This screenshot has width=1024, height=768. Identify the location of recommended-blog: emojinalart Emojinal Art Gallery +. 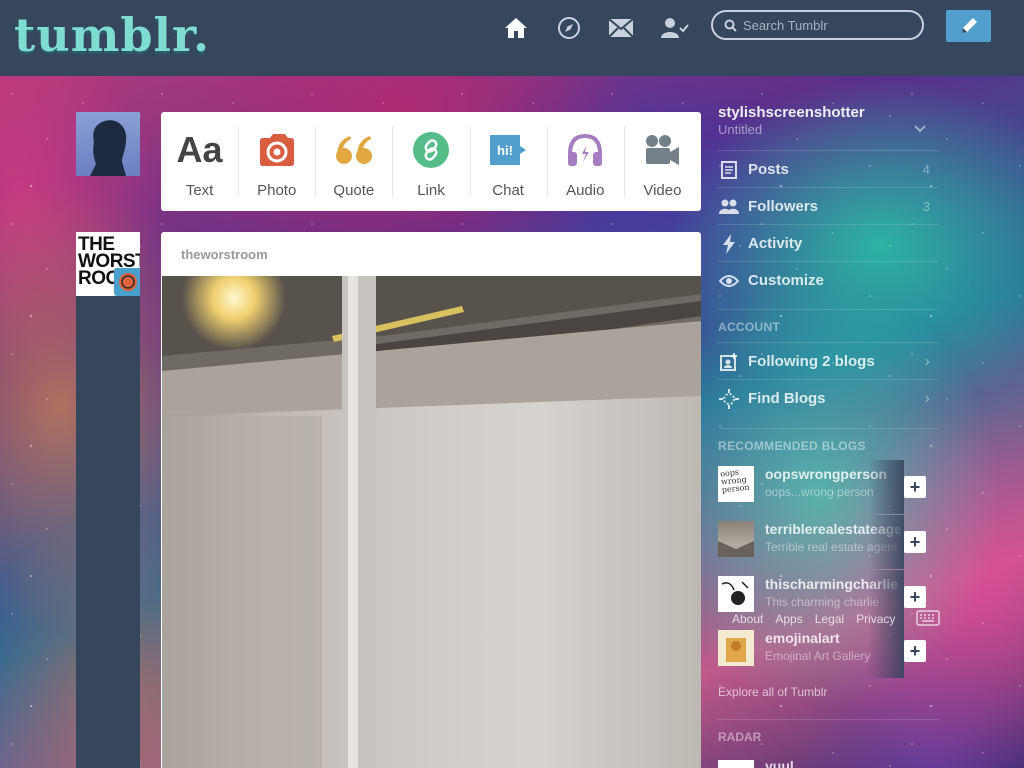
(828, 651).